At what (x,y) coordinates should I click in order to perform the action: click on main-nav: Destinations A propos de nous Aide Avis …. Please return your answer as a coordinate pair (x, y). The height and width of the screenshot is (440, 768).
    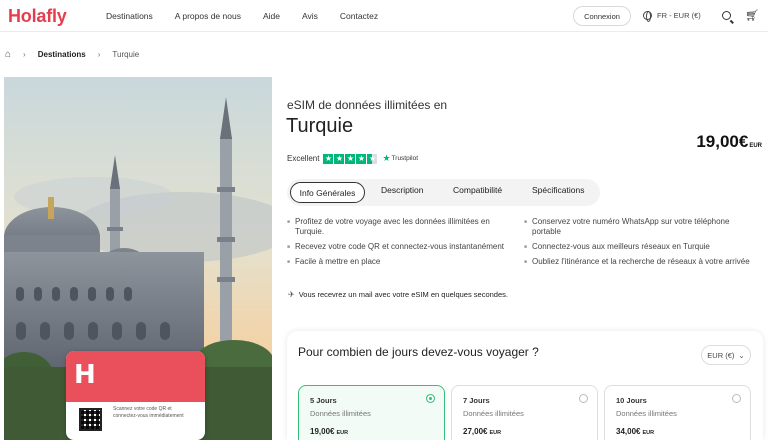
    Looking at the image, I should click on (253, 16).